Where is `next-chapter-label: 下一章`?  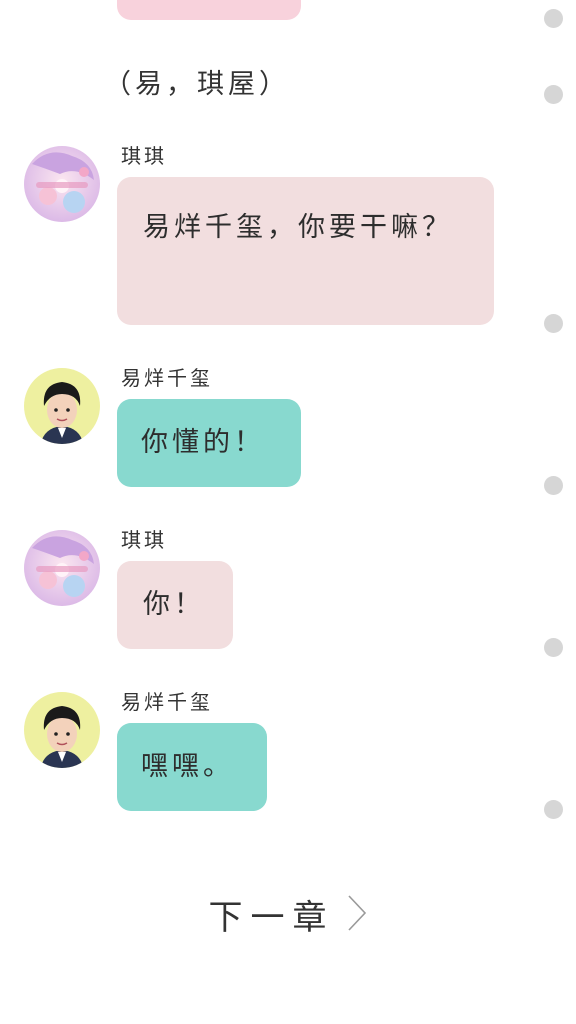 next-chapter-label: 下一章 is located at coordinates (271, 918).